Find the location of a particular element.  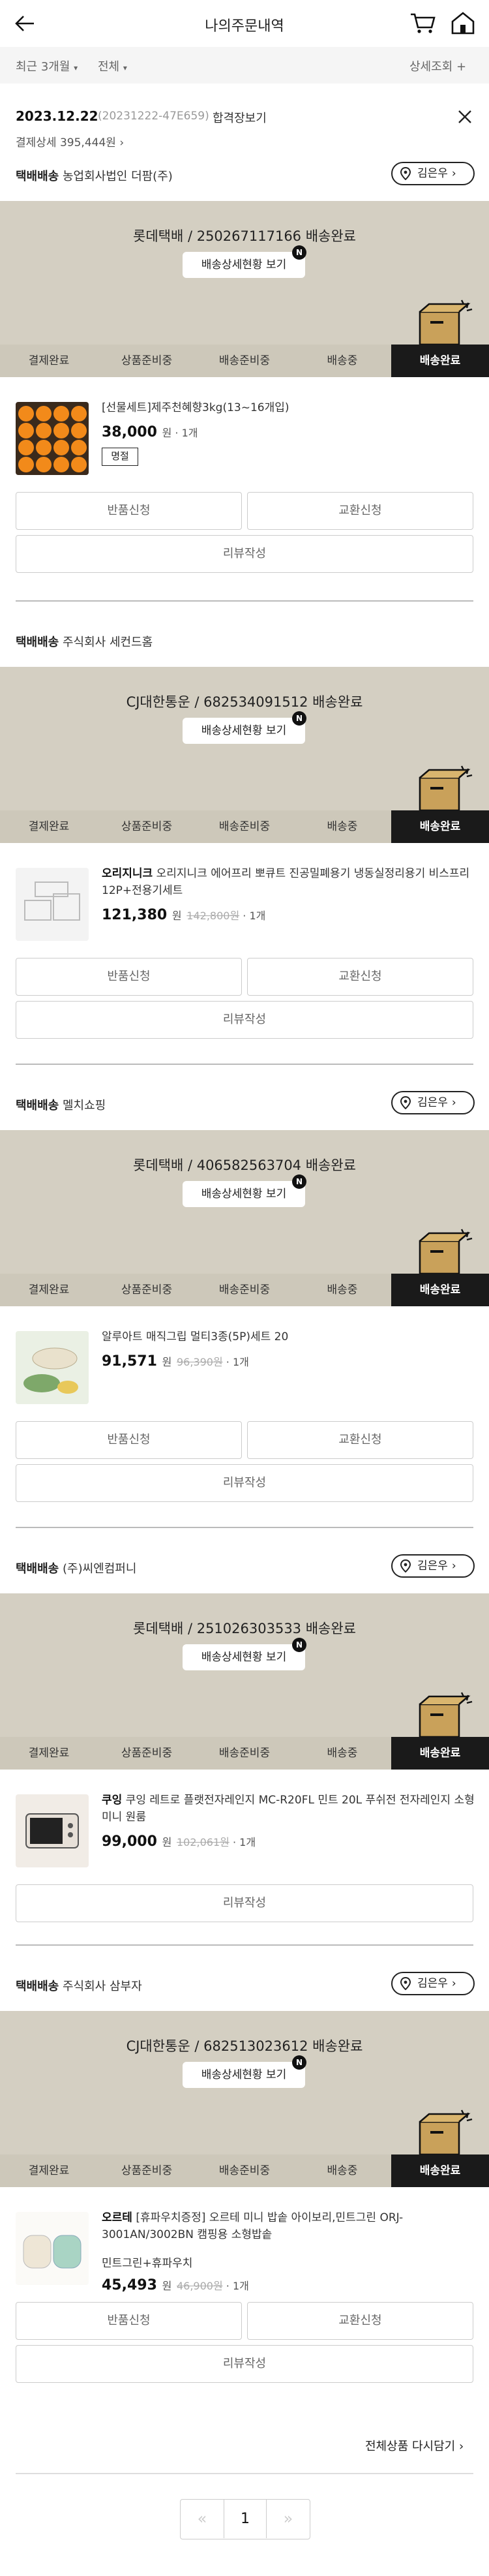

reorder-all-link: 전체상품 다시담기 › is located at coordinates (414, 2445).